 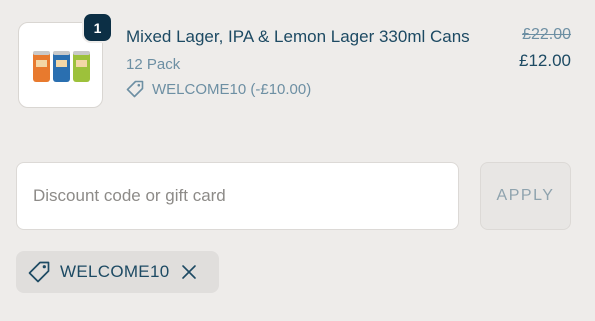 I want to click on original-price: £22.00, so click(x=546, y=34).